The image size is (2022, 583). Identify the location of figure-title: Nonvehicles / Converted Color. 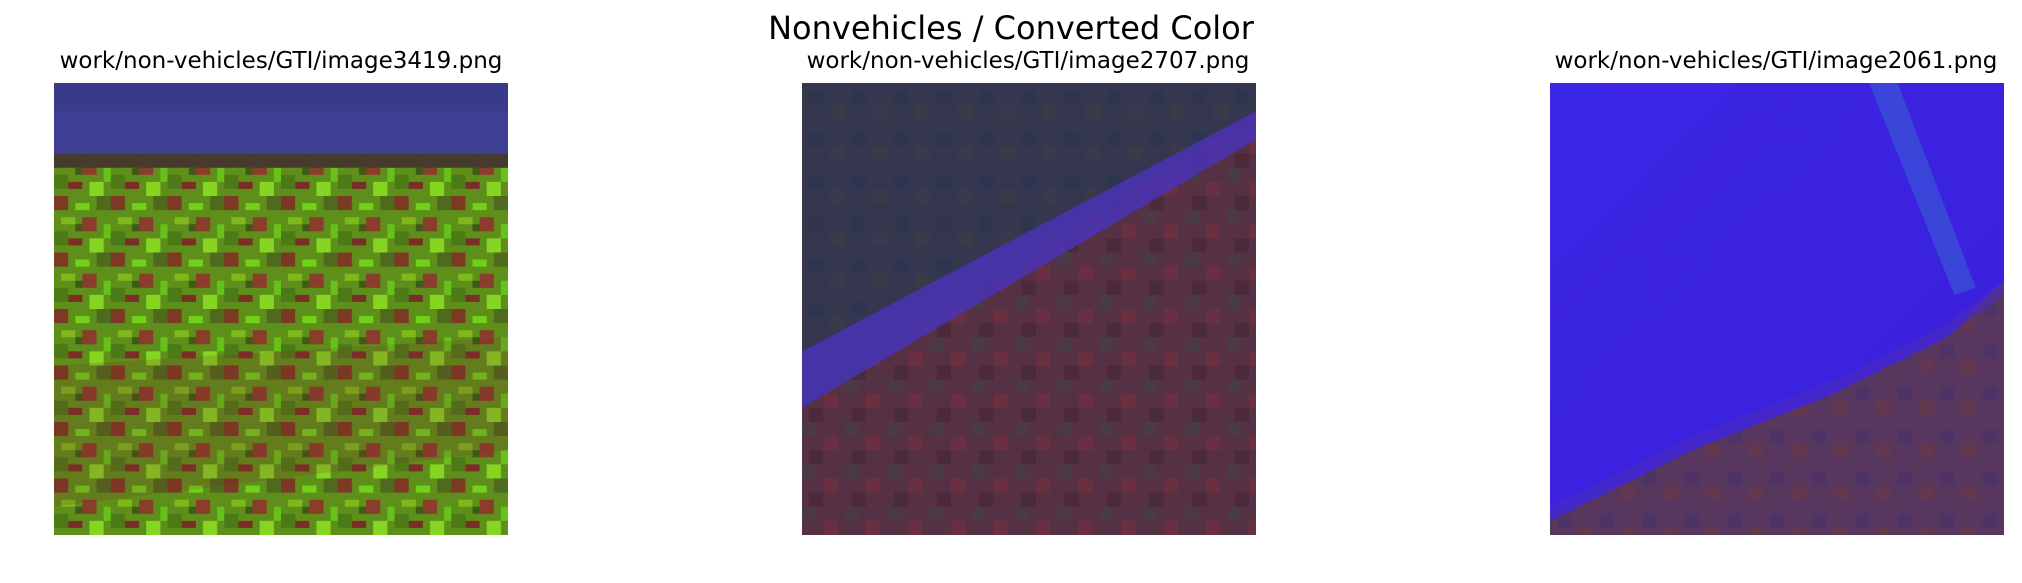
(1011, 28).